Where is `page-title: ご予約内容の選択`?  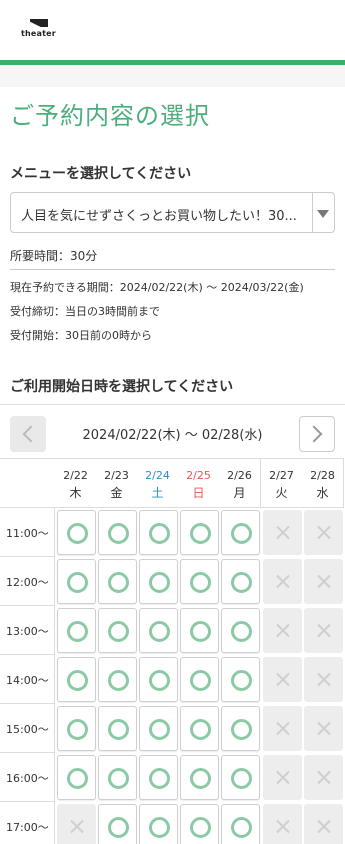 page-title: ご予約内容の選択 is located at coordinates (110, 116).